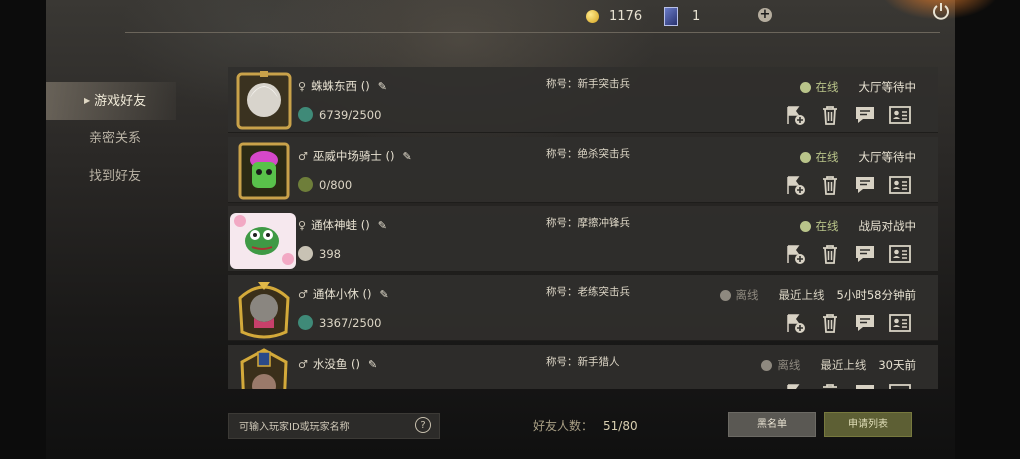  Describe the element at coordinates (696, 16) in the screenshot. I see `card-count: 1` at that location.